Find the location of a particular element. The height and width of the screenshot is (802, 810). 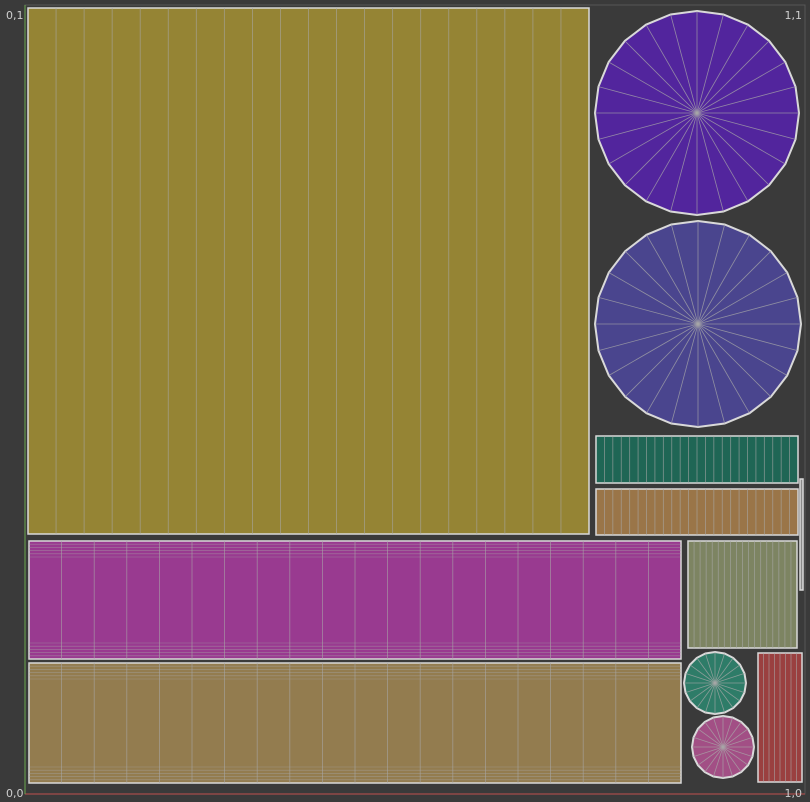

uv-island-red-strip is located at coordinates (780, 717).